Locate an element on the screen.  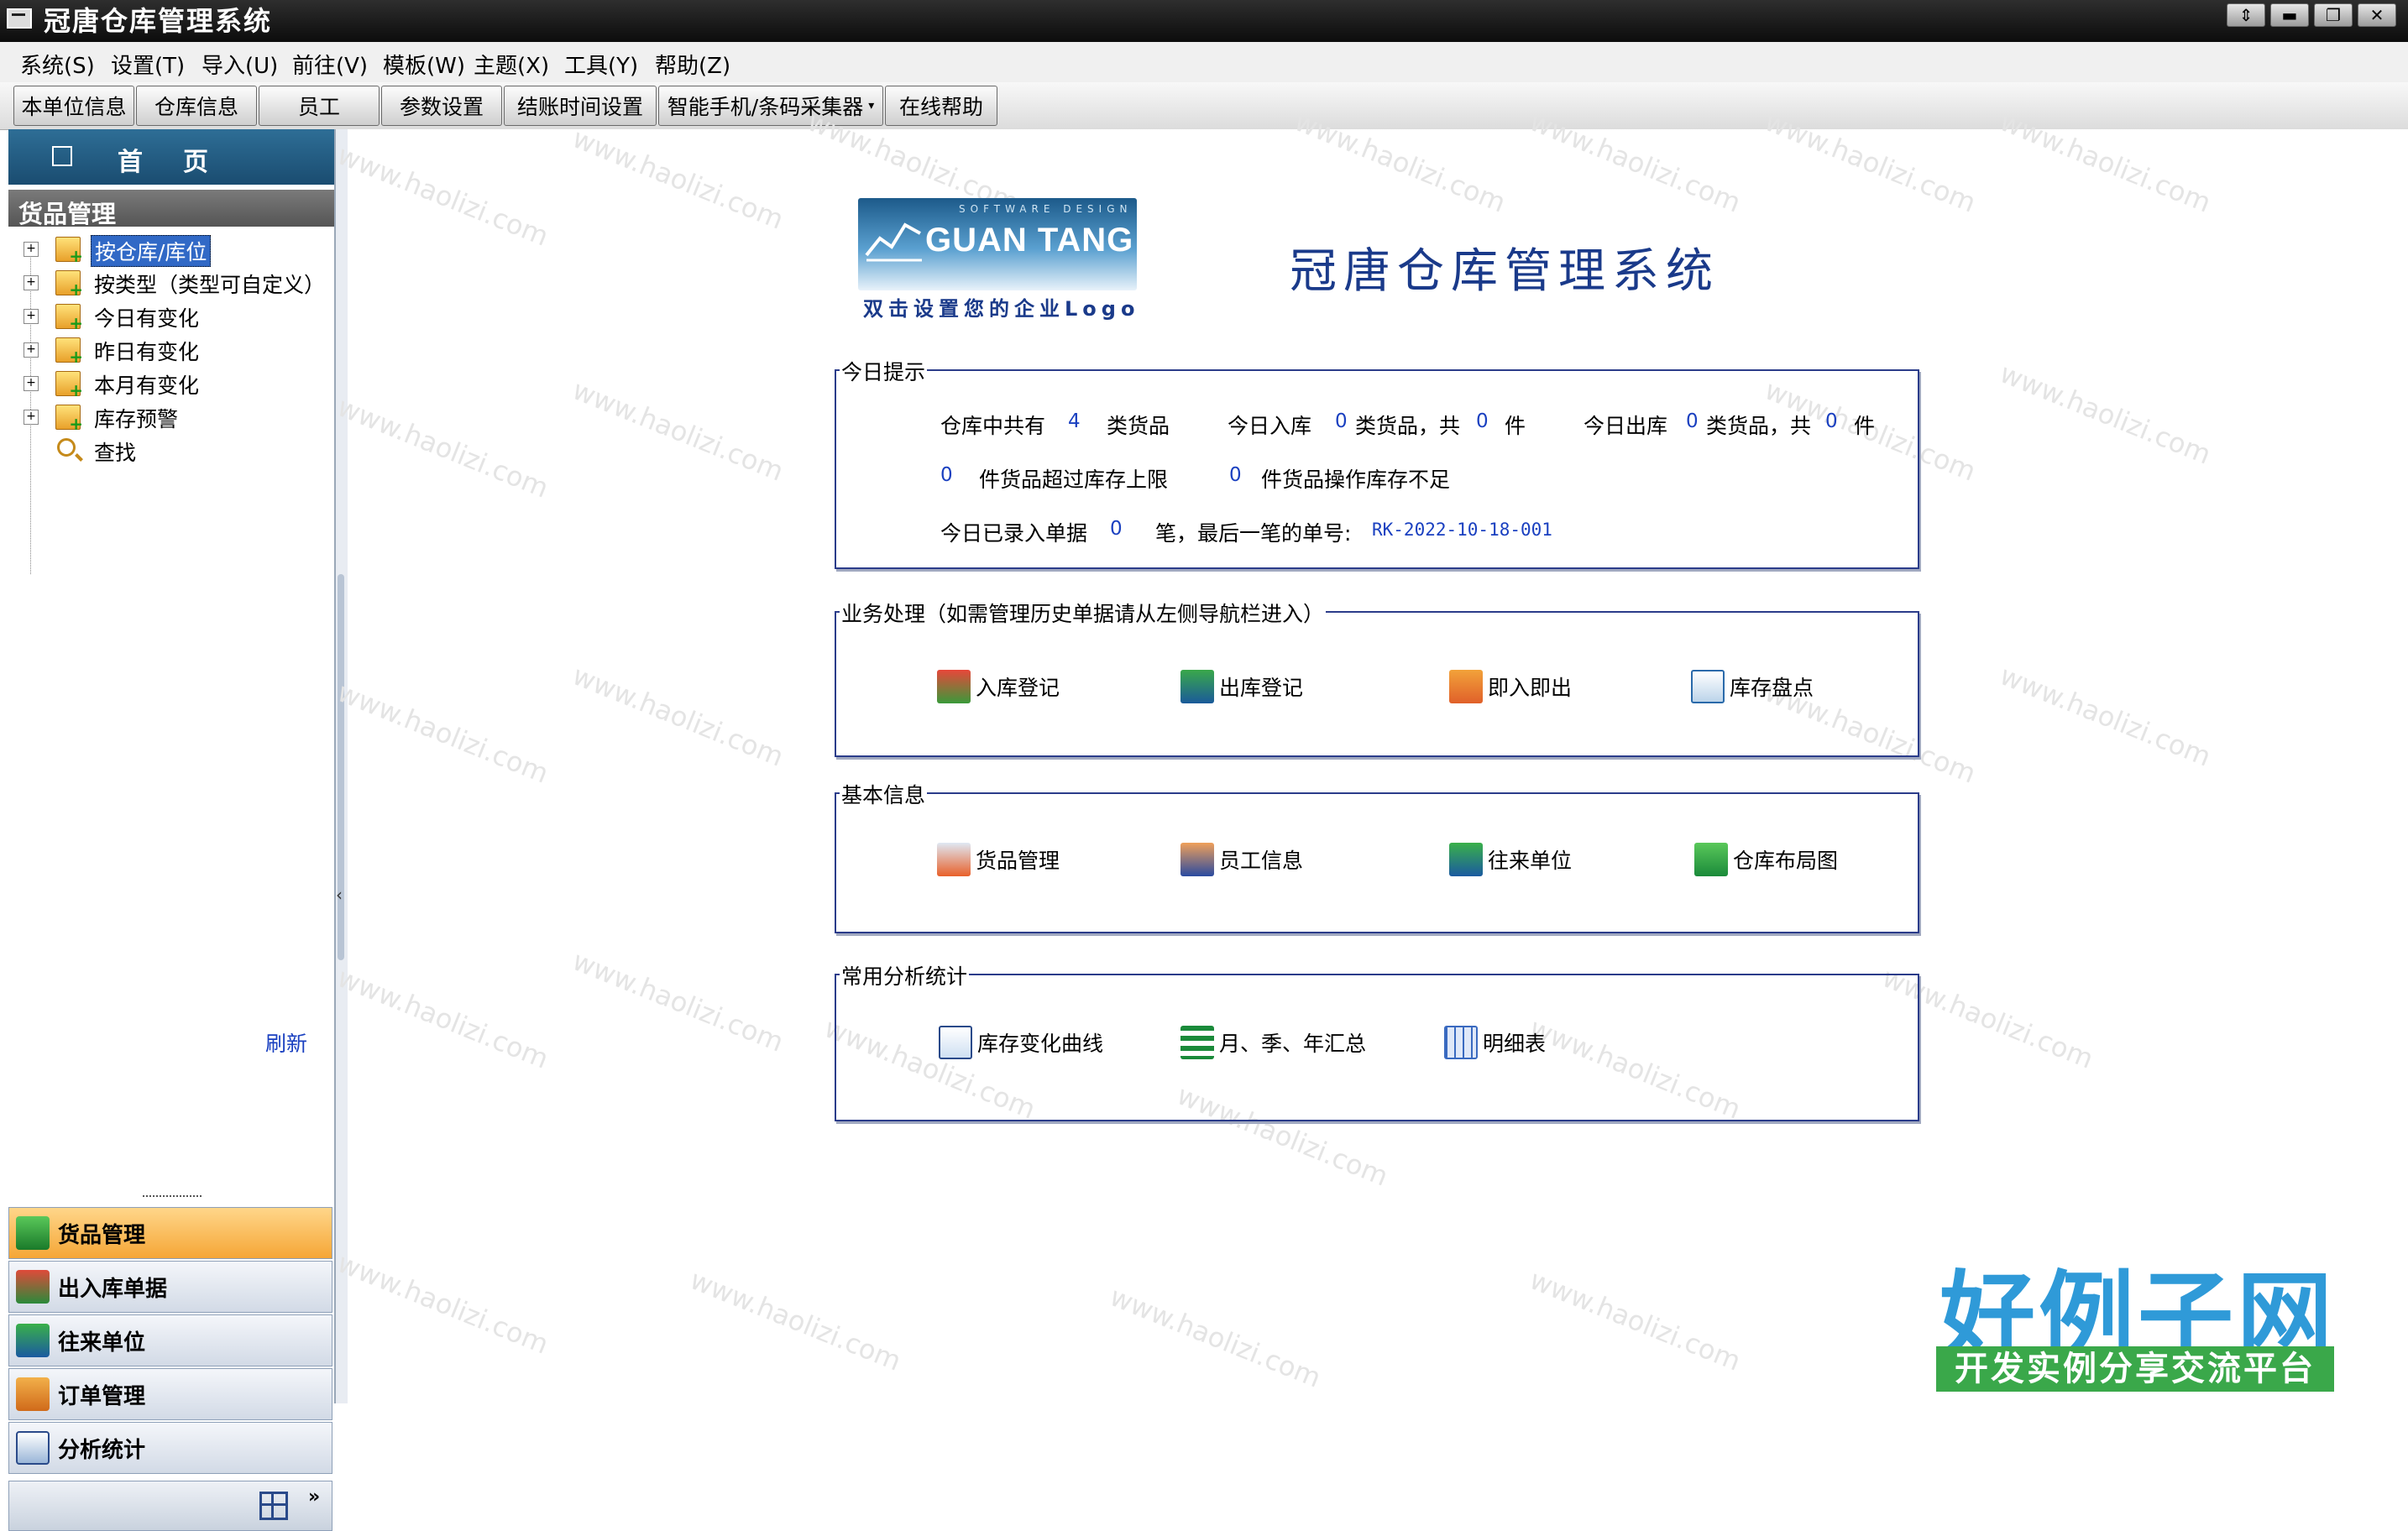
tree-item-search: 查找 is located at coordinates (167, 450).